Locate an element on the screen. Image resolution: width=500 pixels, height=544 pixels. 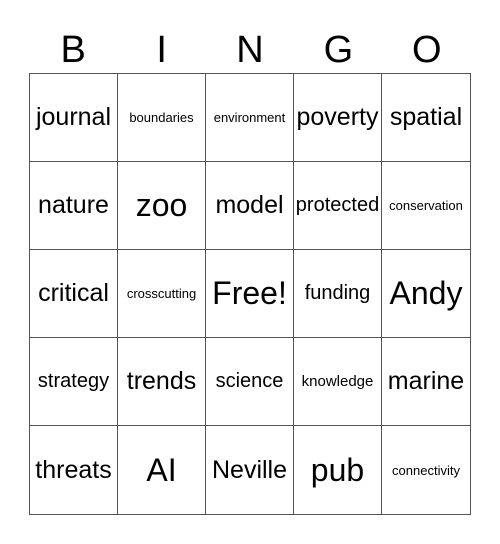
bingo-cell: protected is located at coordinates (338, 206).